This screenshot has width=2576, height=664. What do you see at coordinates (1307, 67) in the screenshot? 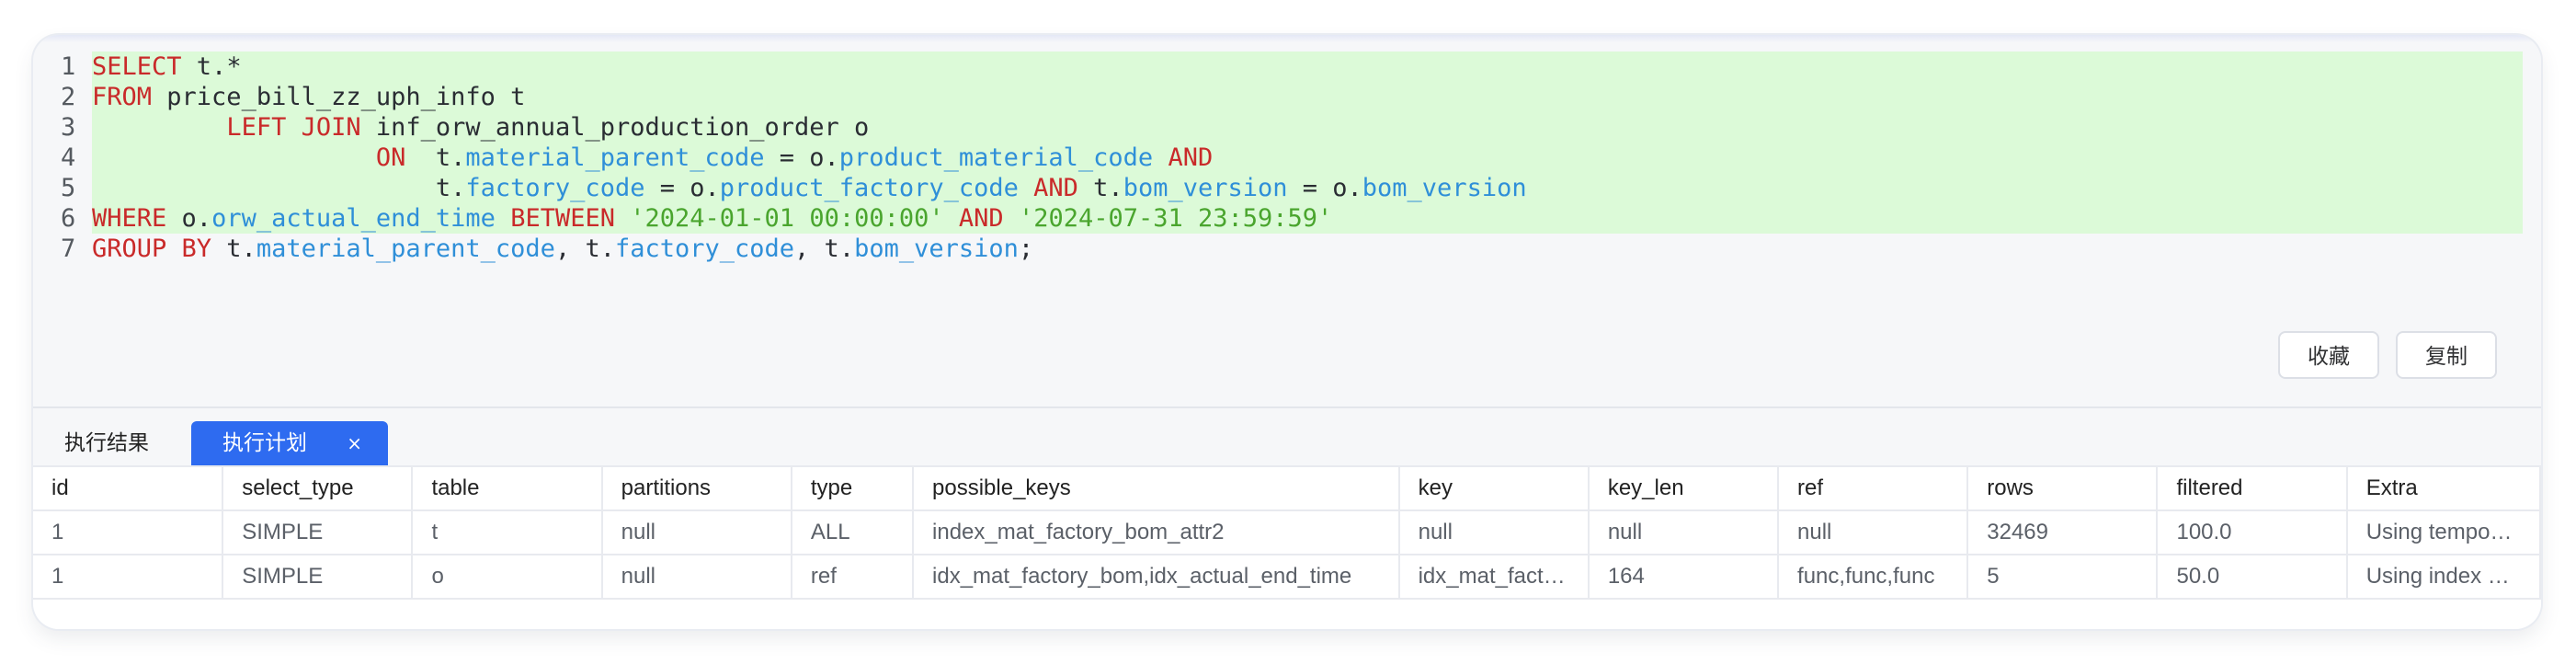
I see `code-text: SELECT t.*` at bounding box center [1307, 67].